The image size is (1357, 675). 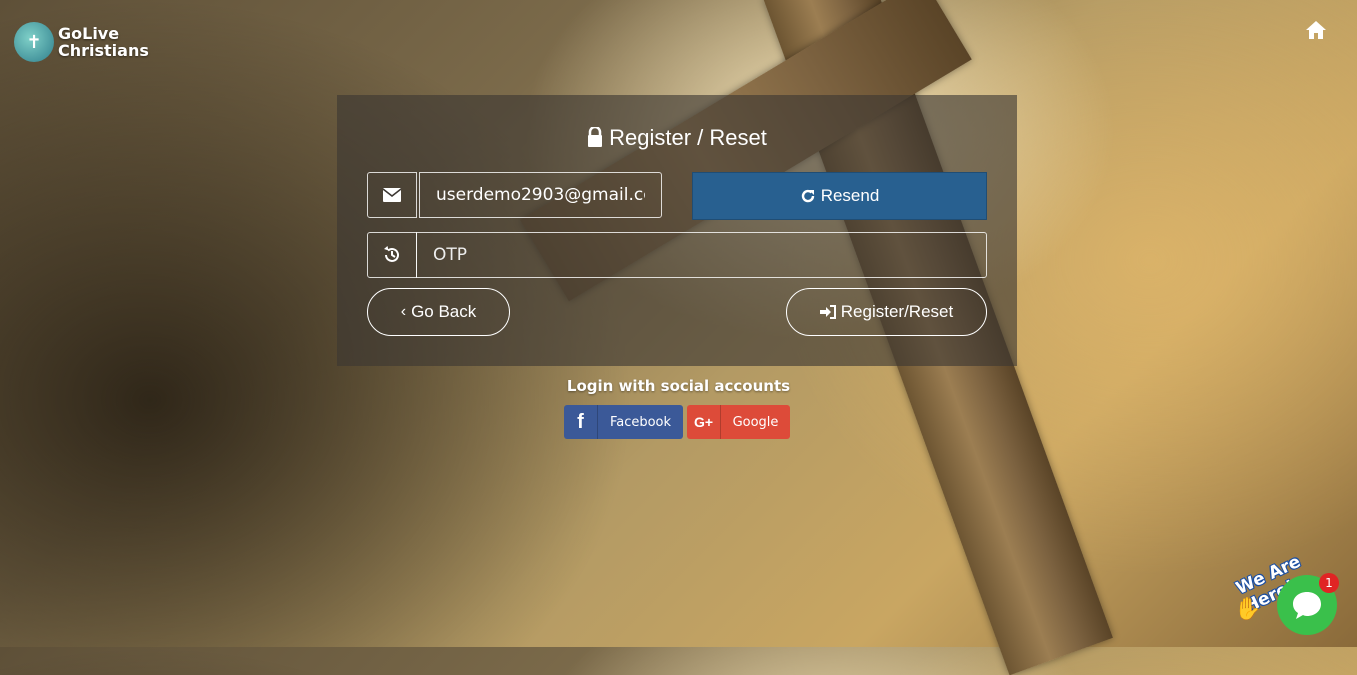 I want to click on chevron-left-icon: ‹, so click(x=403, y=311).